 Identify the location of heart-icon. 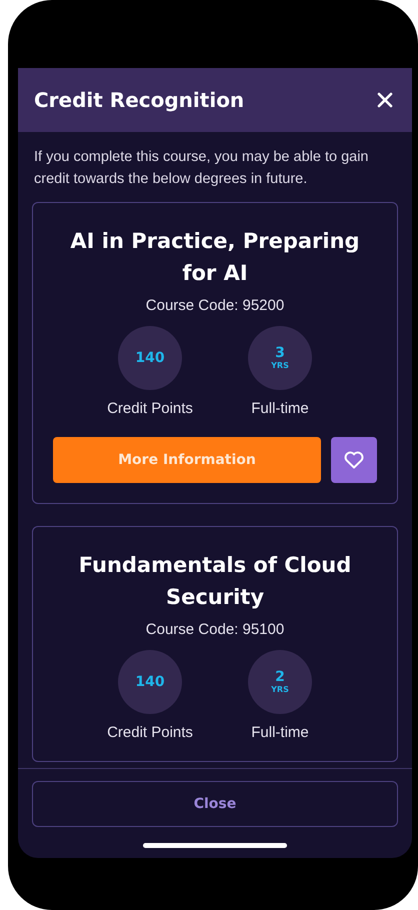
(354, 460).